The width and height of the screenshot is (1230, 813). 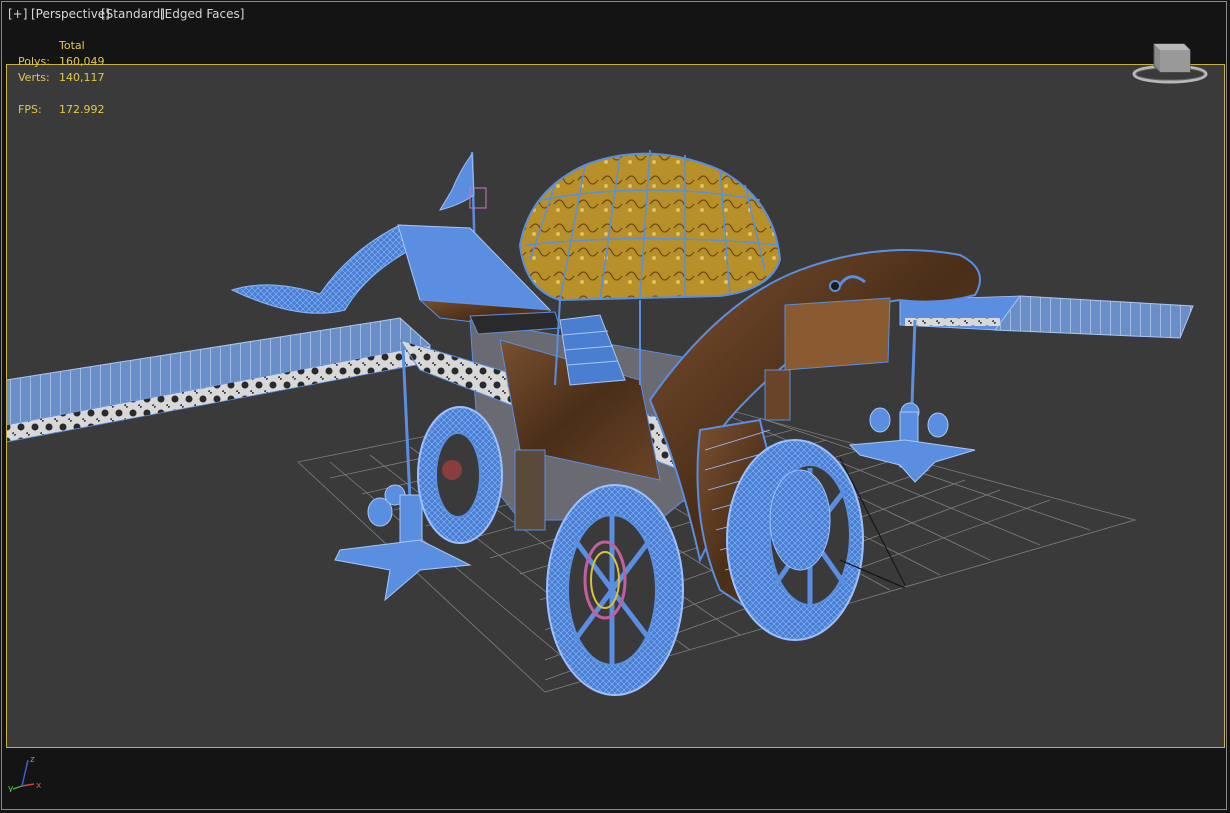 What do you see at coordinates (25, 773) in the screenshot?
I see `axis-tripod-icon: z x y` at bounding box center [25, 773].